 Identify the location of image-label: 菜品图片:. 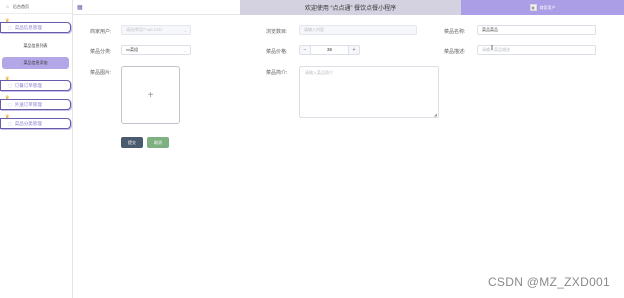
(101, 73).